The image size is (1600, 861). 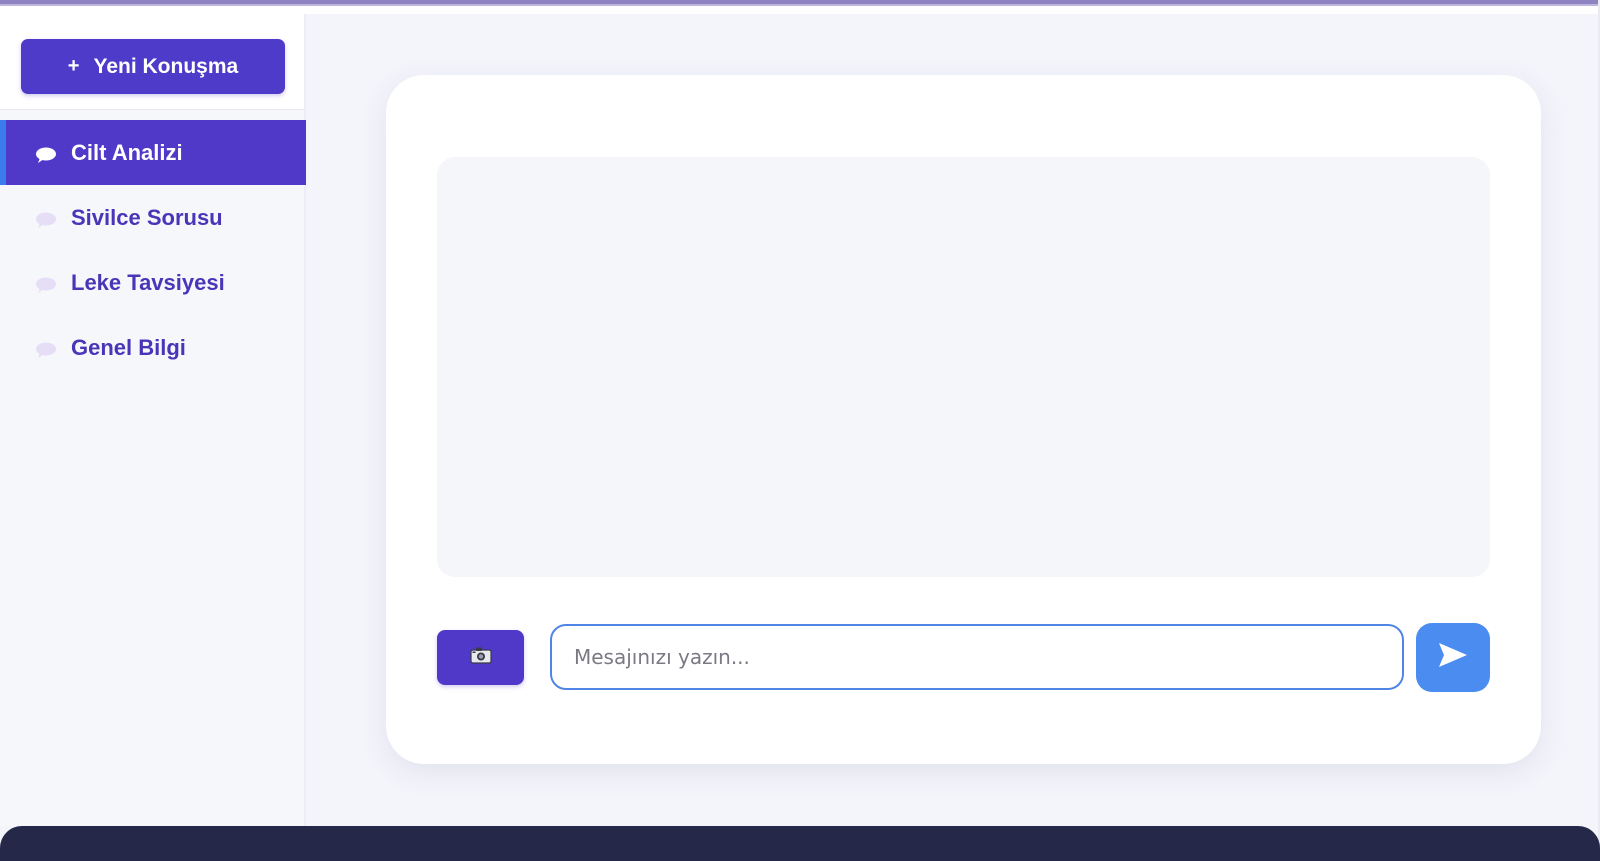 I want to click on conversation-label: Genel Bilgi, so click(x=128, y=347).